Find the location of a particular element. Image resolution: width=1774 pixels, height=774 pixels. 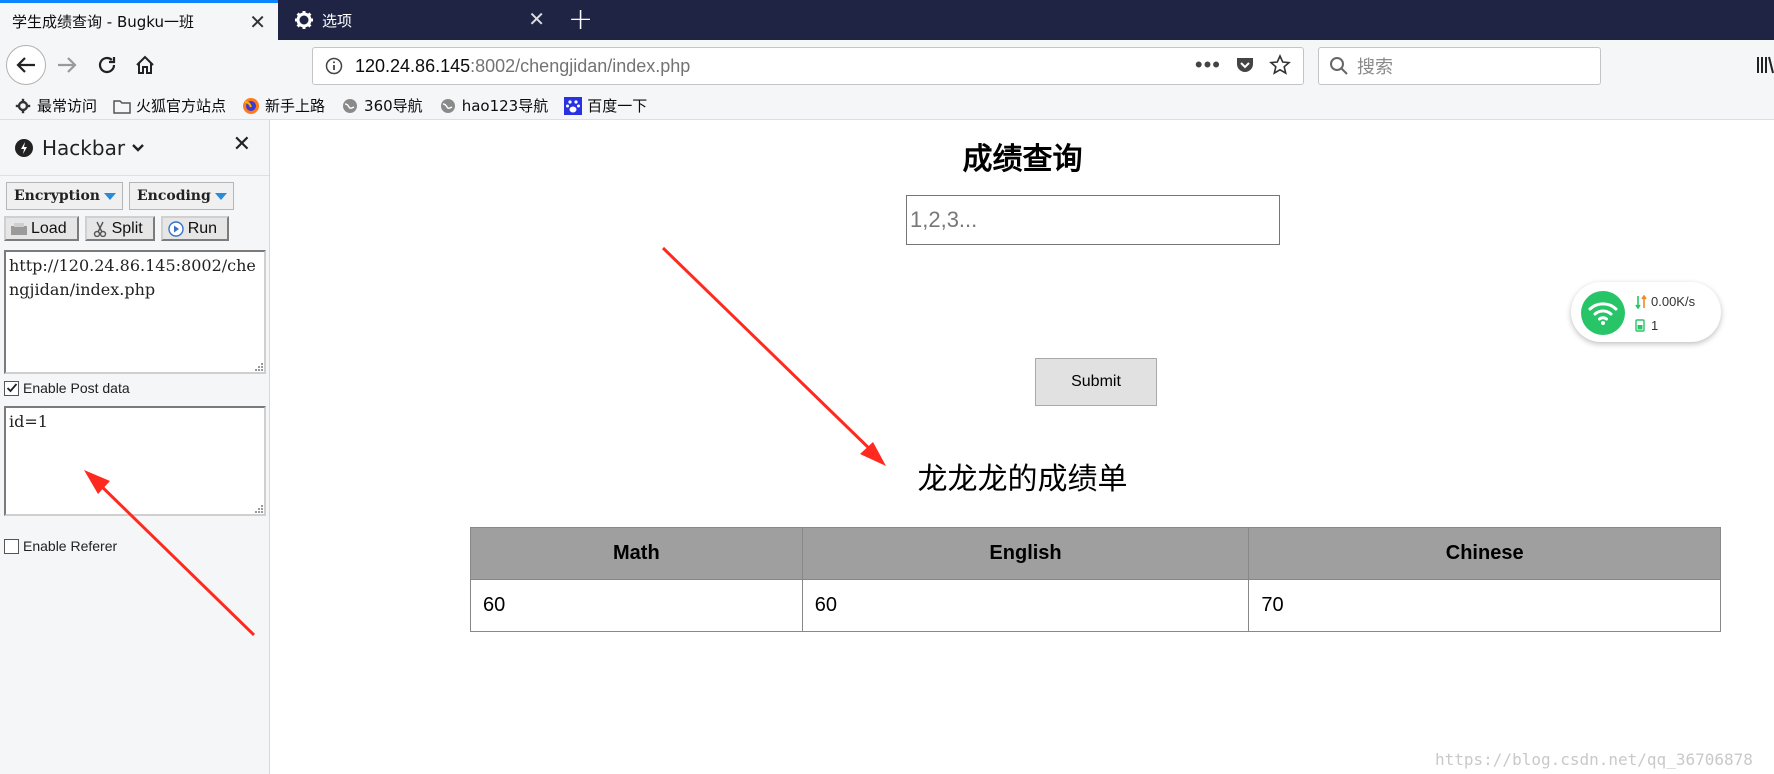

folder-icon is located at coordinates (122, 106).